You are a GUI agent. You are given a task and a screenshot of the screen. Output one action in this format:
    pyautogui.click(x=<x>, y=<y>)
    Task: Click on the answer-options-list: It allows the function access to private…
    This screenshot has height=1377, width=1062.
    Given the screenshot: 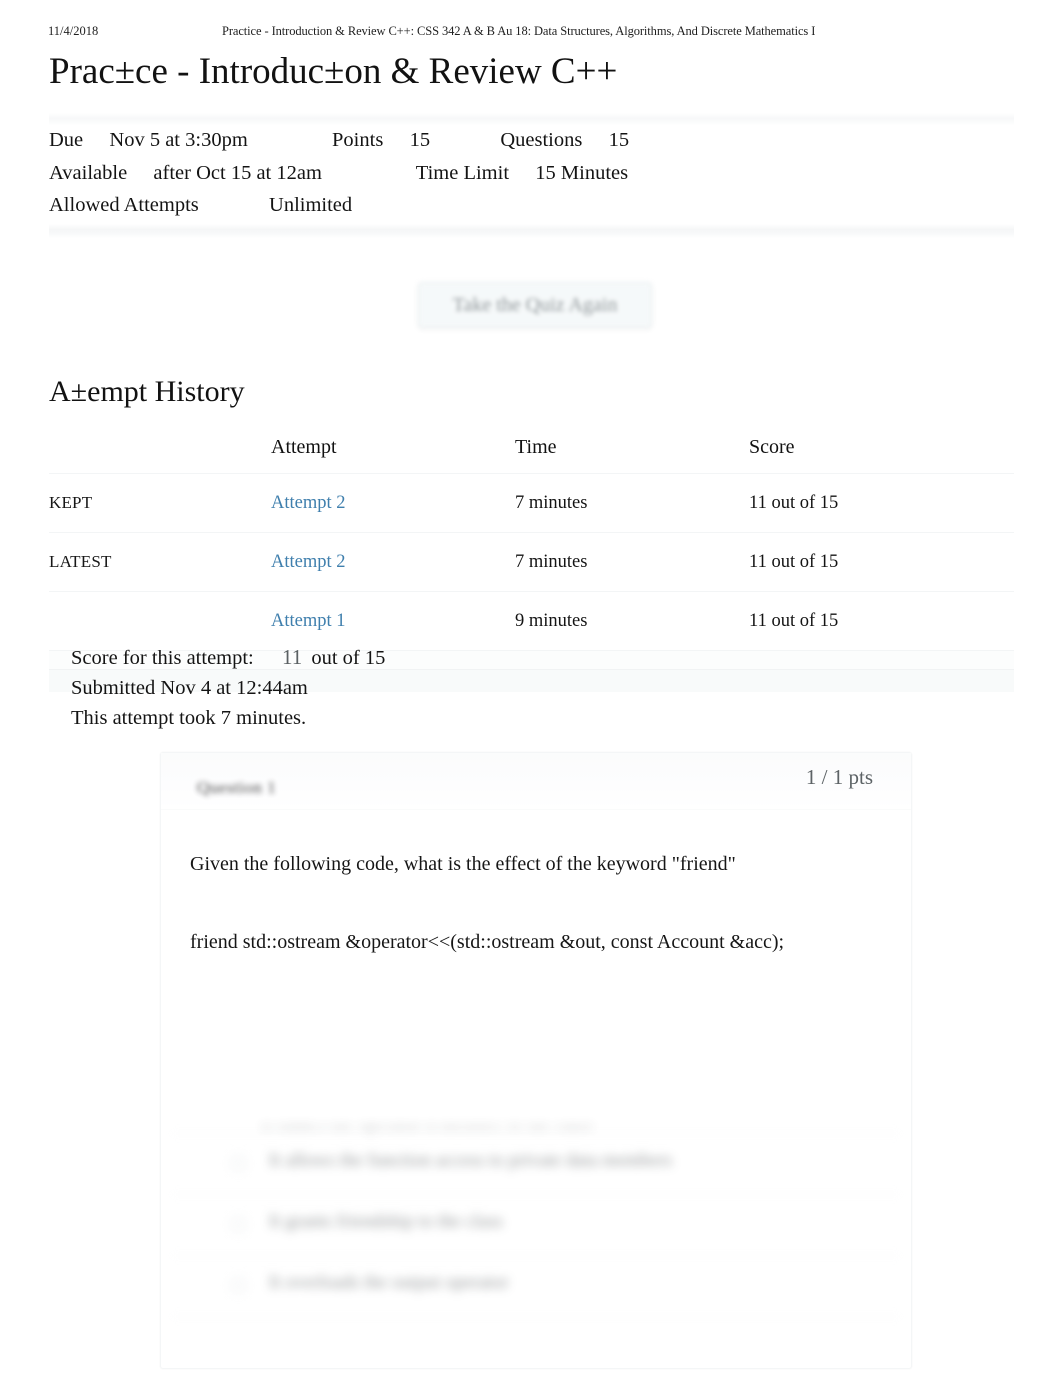 What is the action you would take?
    pyautogui.click(x=536, y=1225)
    